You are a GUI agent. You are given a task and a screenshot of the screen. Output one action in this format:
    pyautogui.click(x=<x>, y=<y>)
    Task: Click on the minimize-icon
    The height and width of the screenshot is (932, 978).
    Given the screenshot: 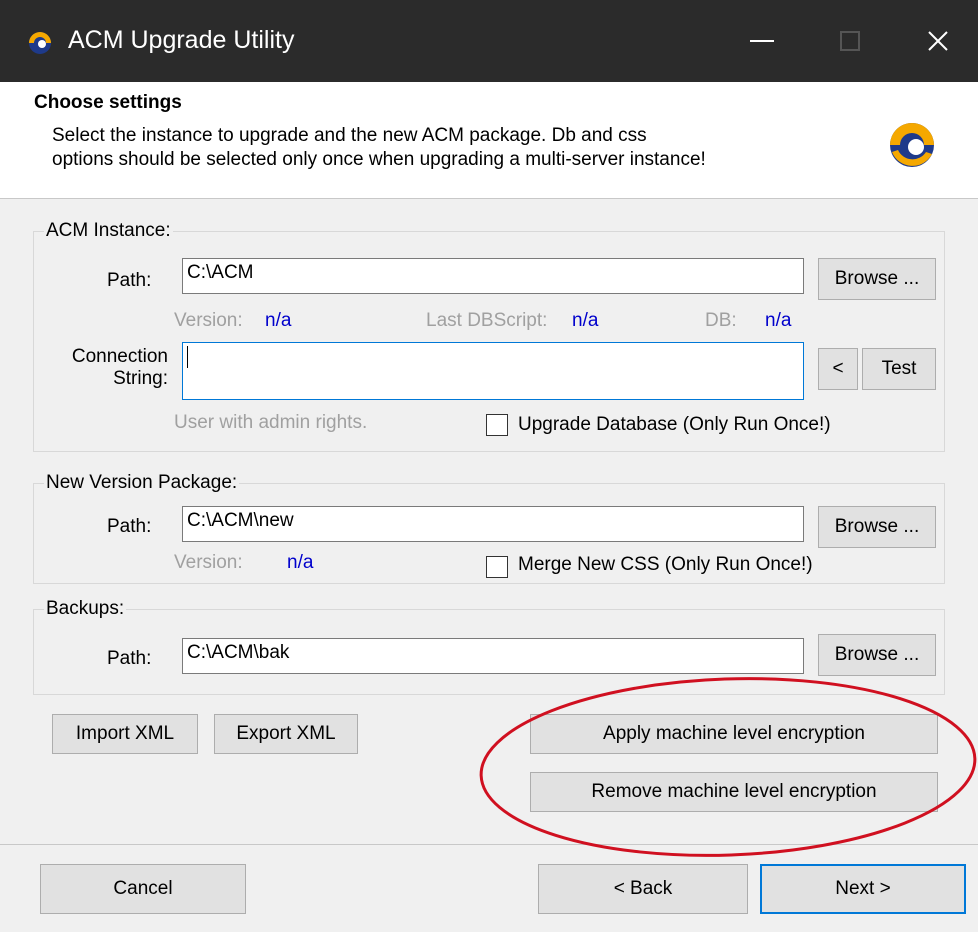 What is the action you would take?
    pyautogui.click(x=762, y=41)
    